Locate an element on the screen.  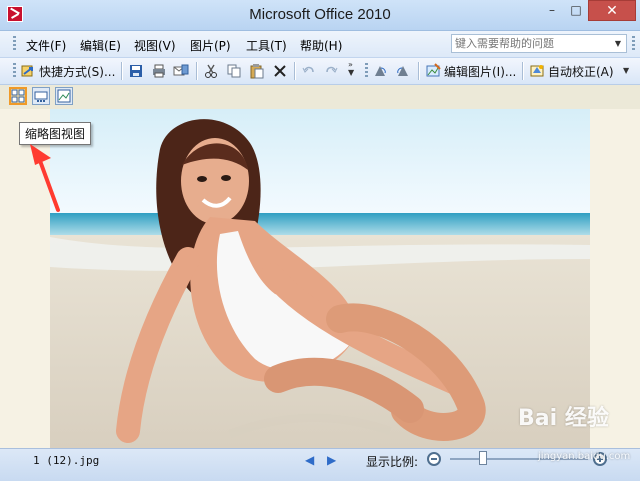
edit-picture-icon is located at coordinates (433, 70).